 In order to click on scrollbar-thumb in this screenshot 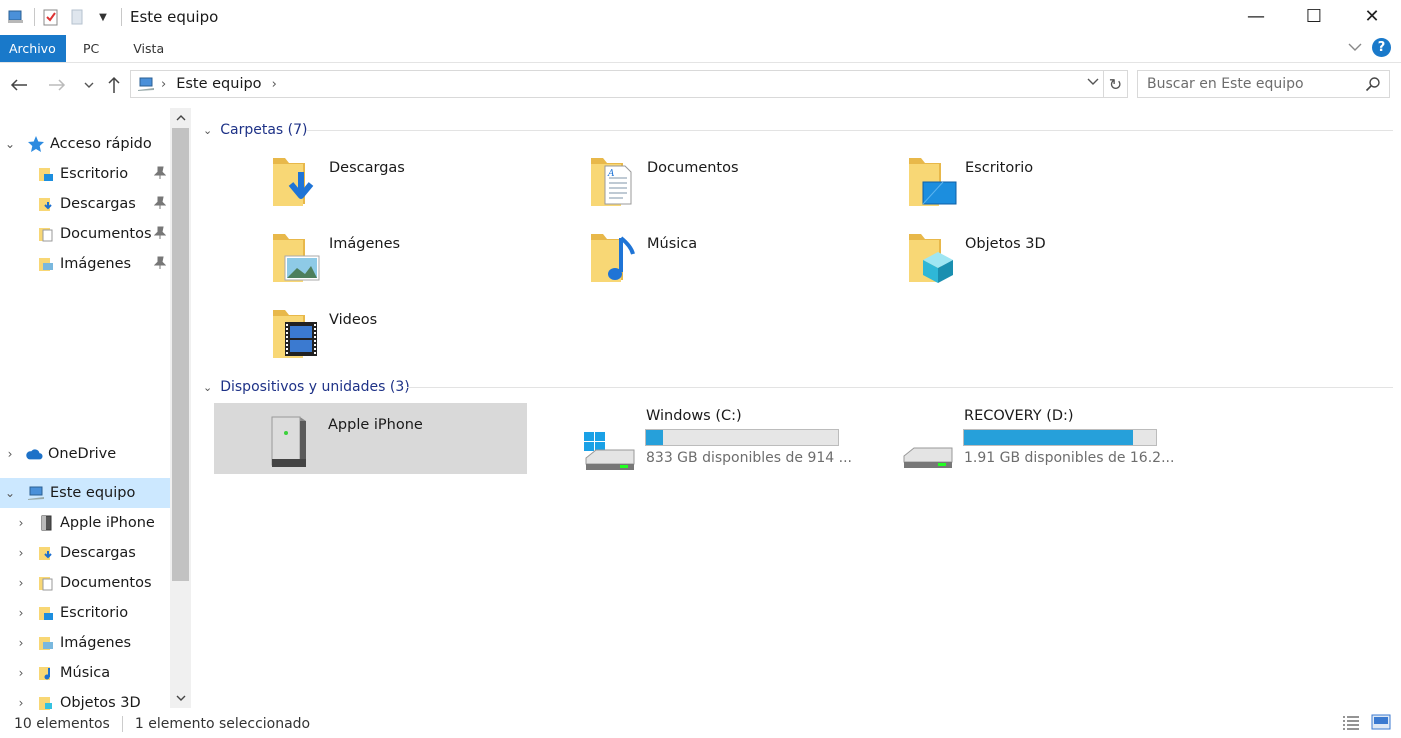, I will do `click(180, 354)`.